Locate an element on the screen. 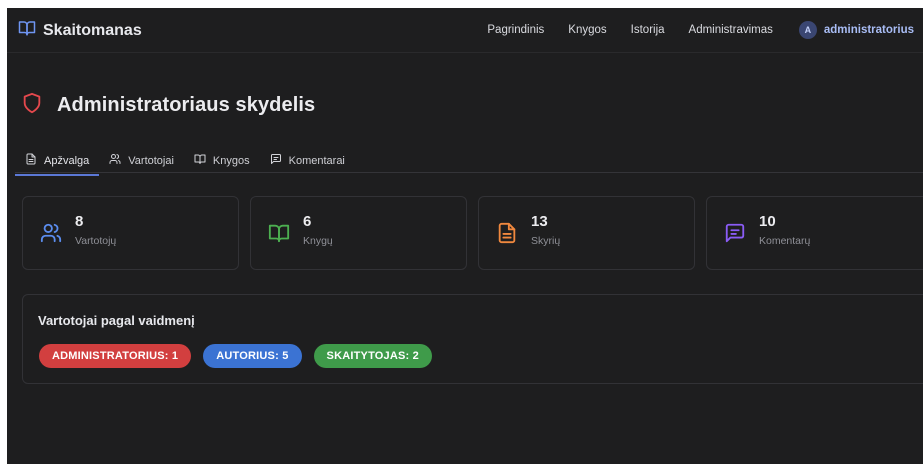 This screenshot has width=923, height=464. tab-label: Apžvalga is located at coordinates (67, 160).